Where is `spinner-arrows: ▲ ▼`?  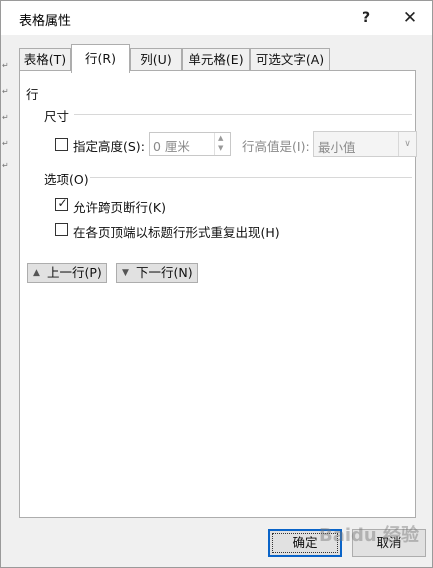
spinner-arrows: ▲ ▼ is located at coordinates (222, 144).